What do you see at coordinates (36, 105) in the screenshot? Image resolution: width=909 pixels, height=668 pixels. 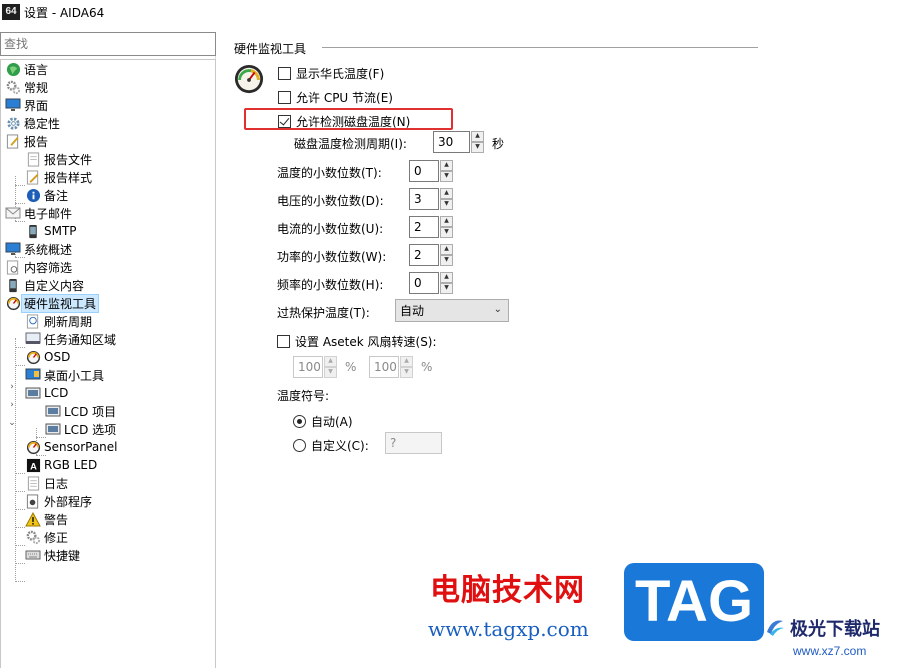 I see `tree-item-label: 界面` at bounding box center [36, 105].